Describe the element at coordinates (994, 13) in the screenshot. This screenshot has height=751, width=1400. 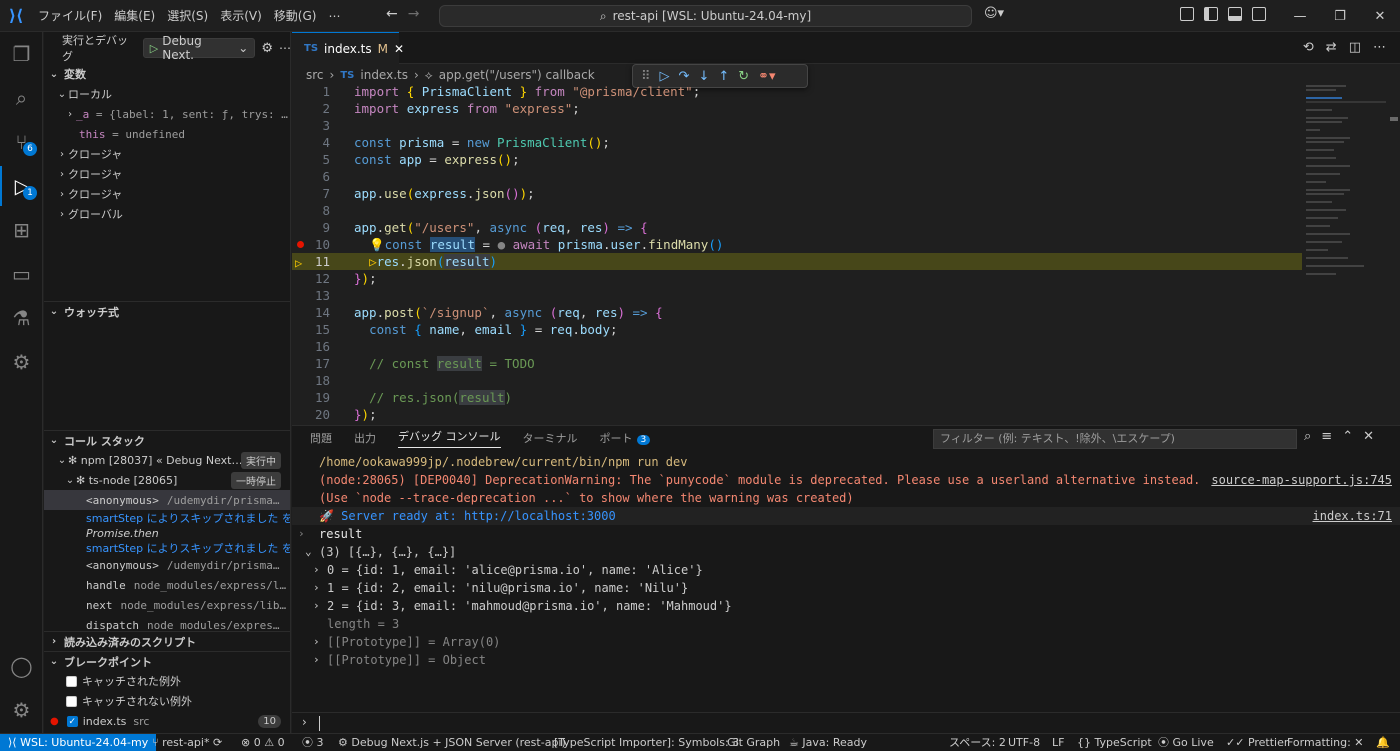
I see `copilot-icon: ☺▾` at that location.